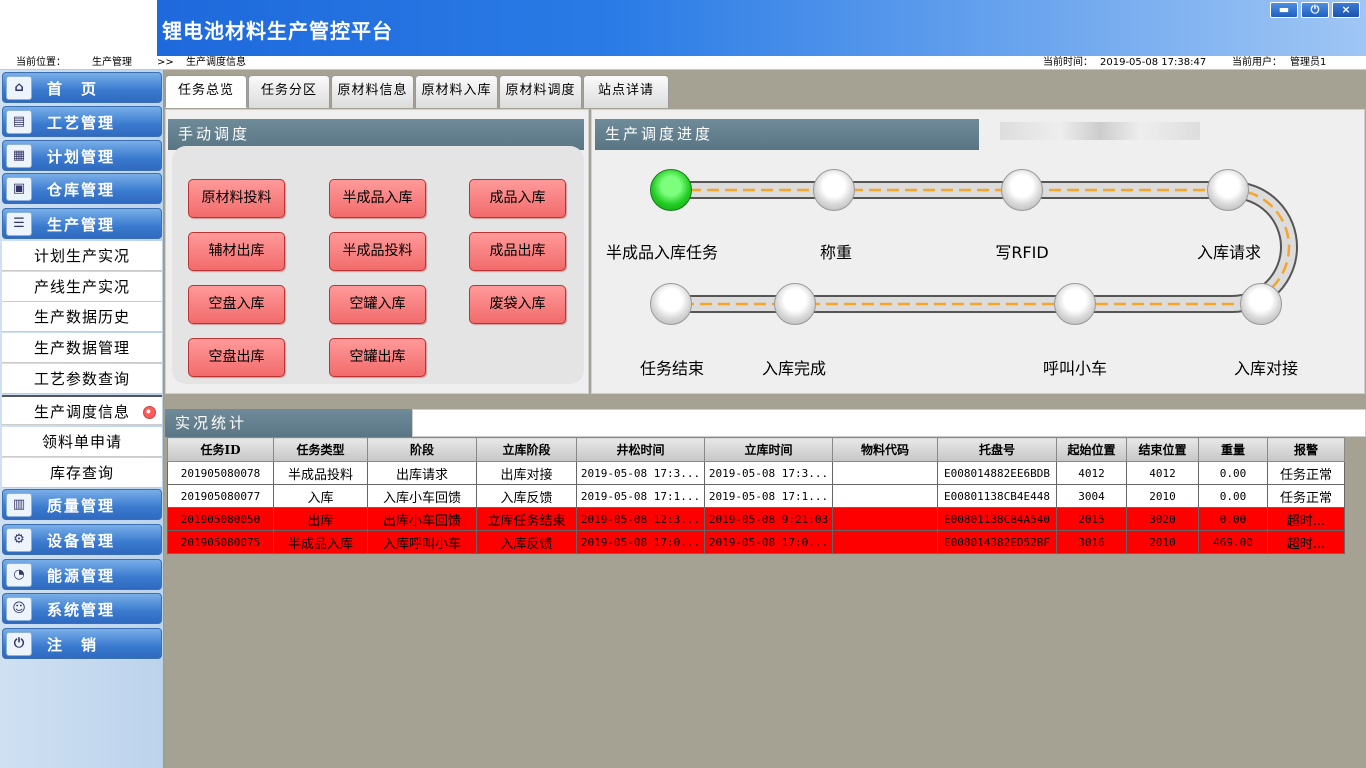  Describe the element at coordinates (1306, 449) in the screenshot. I see `column-header: 报警` at that location.